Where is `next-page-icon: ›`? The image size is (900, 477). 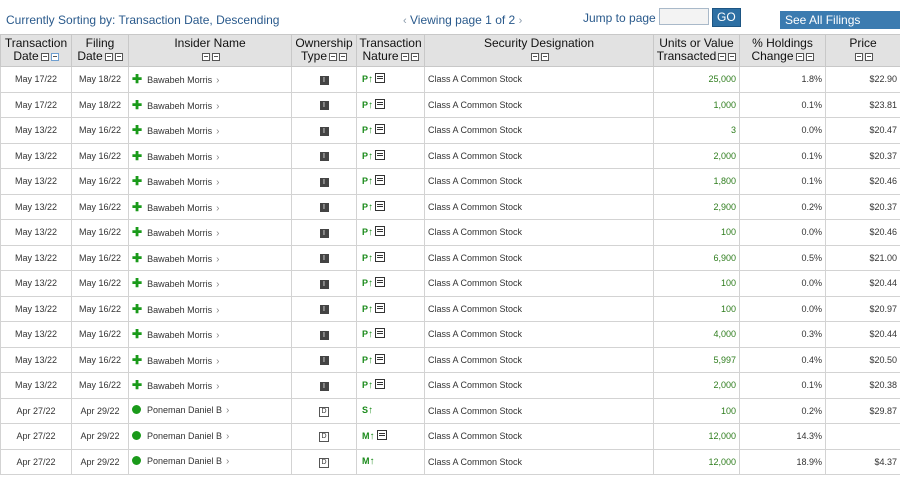
next-page-icon: › is located at coordinates (521, 21).